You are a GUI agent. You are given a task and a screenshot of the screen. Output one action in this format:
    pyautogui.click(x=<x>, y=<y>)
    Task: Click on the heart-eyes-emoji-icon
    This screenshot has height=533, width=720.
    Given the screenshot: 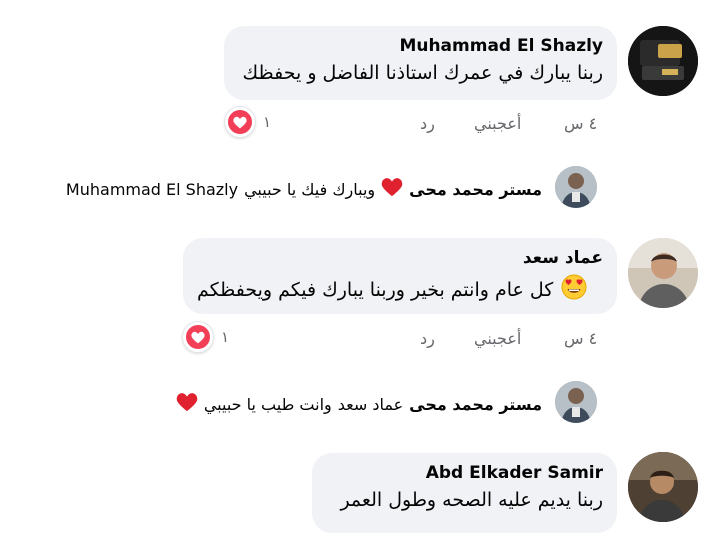 What is the action you would take?
    pyautogui.click(x=574, y=289)
    